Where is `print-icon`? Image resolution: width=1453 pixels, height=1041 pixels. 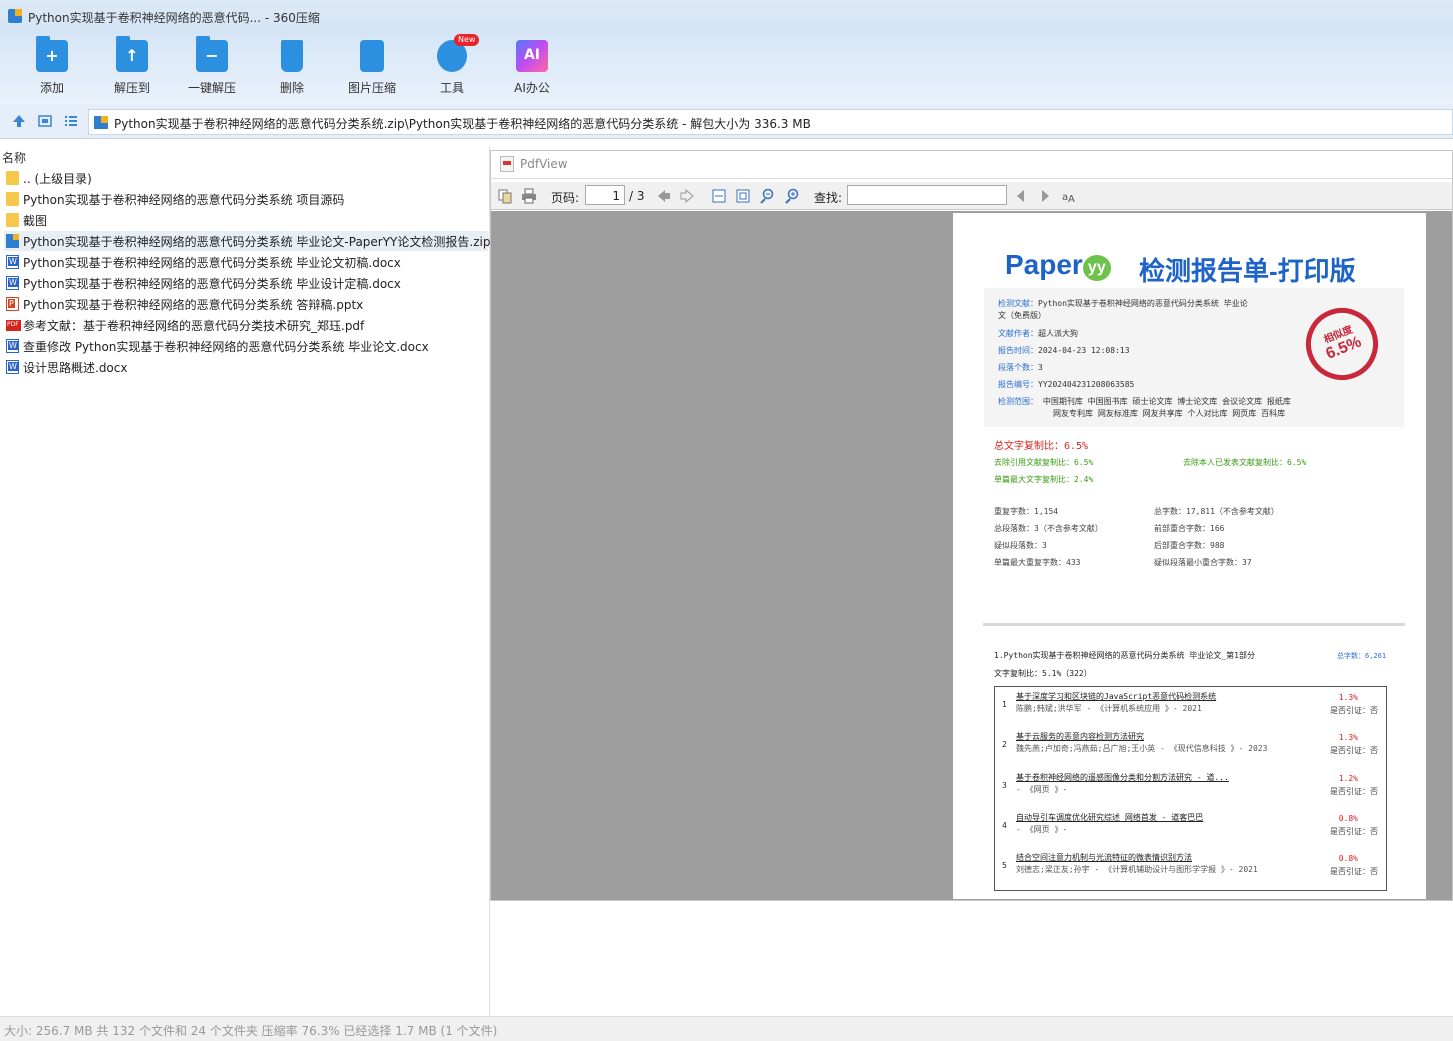 print-icon is located at coordinates (529, 196).